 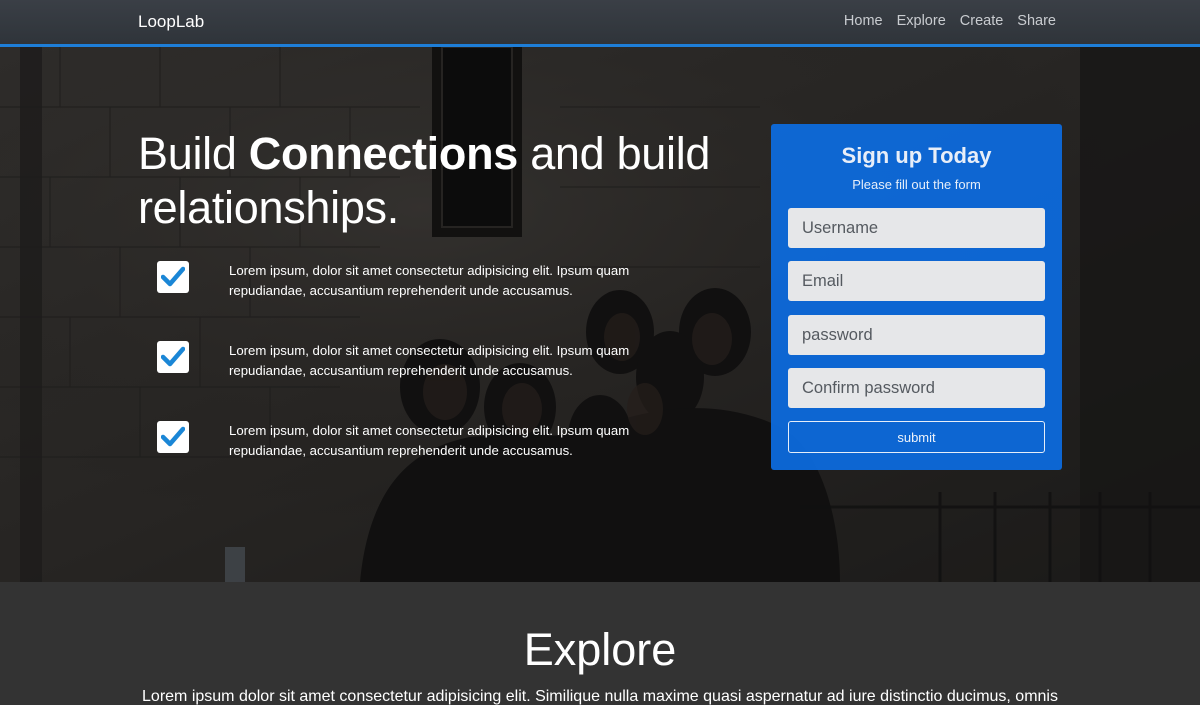 What do you see at coordinates (863, 21) in the screenshot?
I see `nav-link-home: Home` at bounding box center [863, 21].